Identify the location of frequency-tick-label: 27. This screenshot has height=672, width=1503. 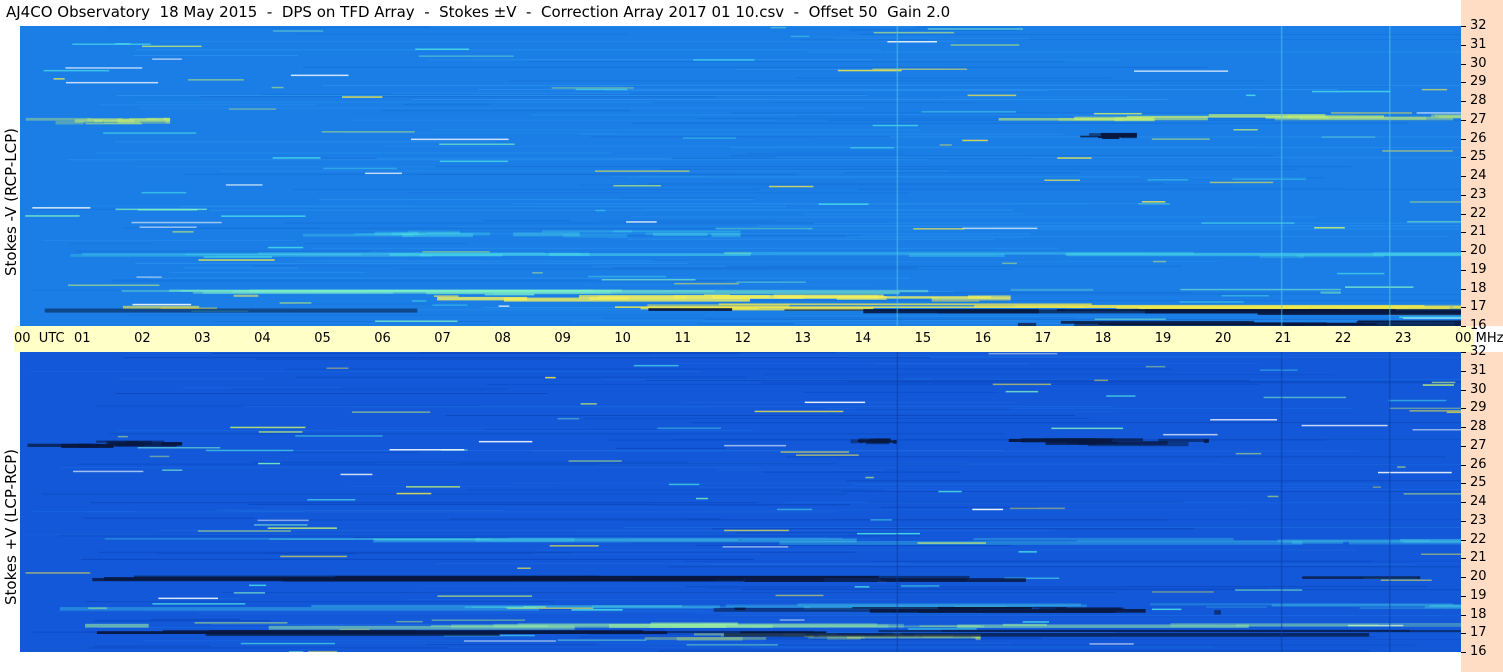
(1478, 119).